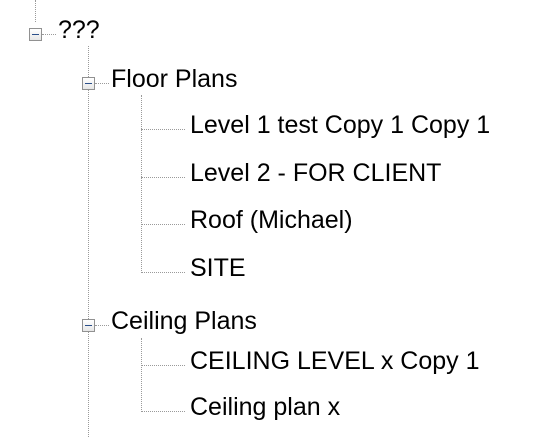 The width and height of the screenshot is (557, 437). What do you see at coordinates (35, 11) in the screenshot?
I see `tree-connector-root-top` at bounding box center [35, 11].